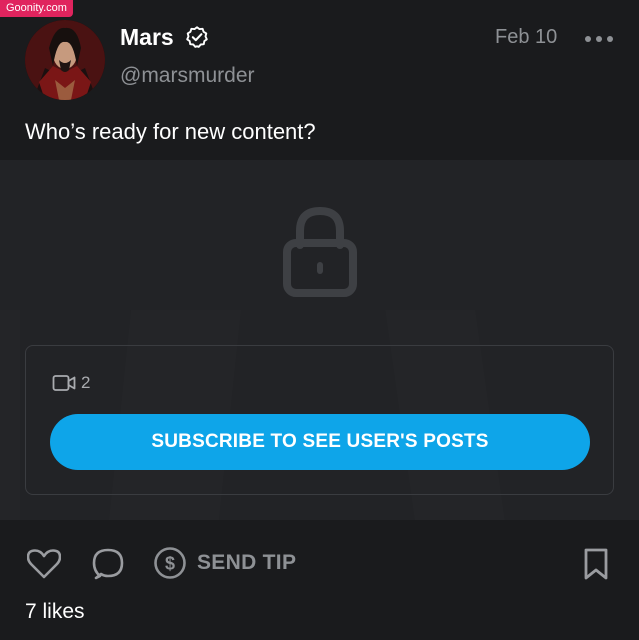 This screenshot has height=640, width=639. Describe the element at coordinates (596, 564) in the screenshot. I see `bookmark-icon` at that location.